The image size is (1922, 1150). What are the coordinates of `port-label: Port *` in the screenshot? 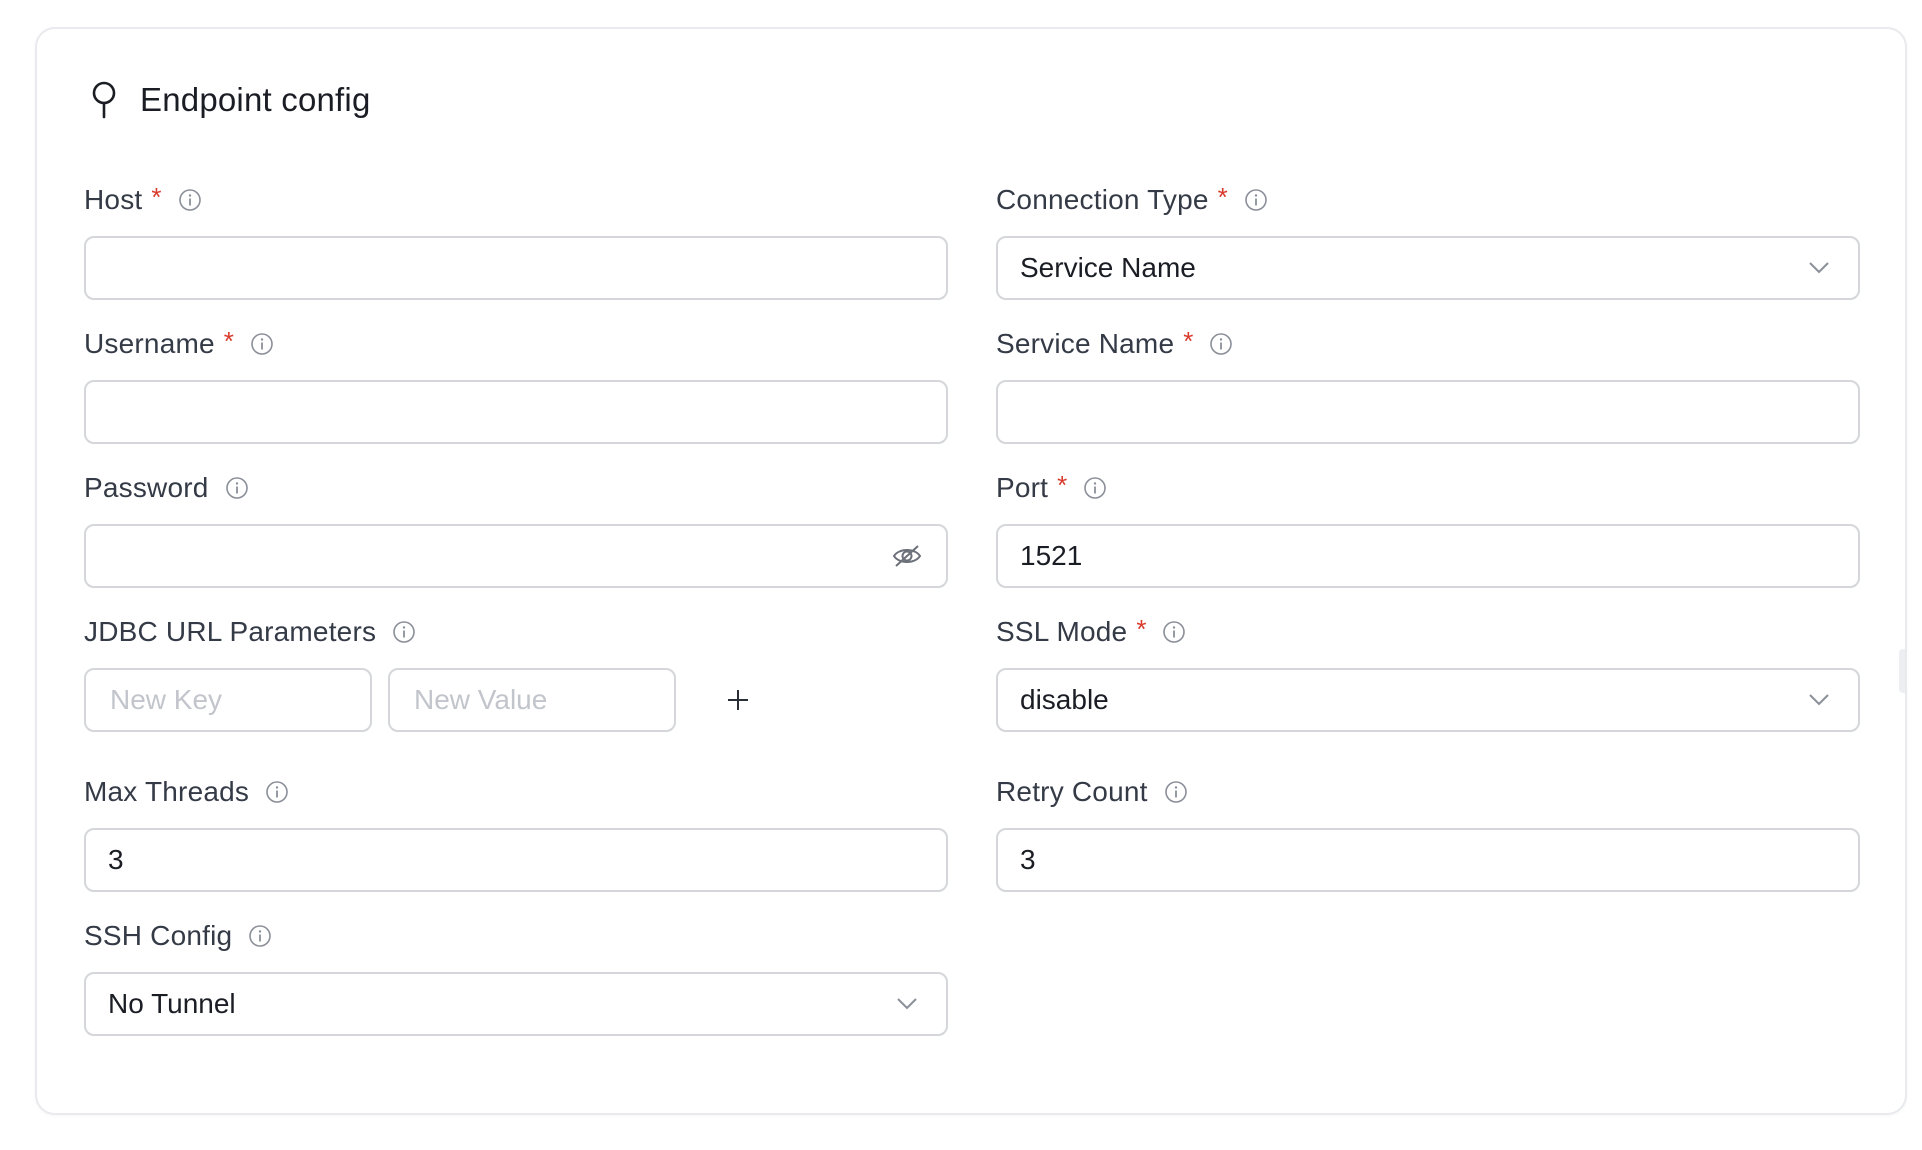 It's located at (1428, 488).